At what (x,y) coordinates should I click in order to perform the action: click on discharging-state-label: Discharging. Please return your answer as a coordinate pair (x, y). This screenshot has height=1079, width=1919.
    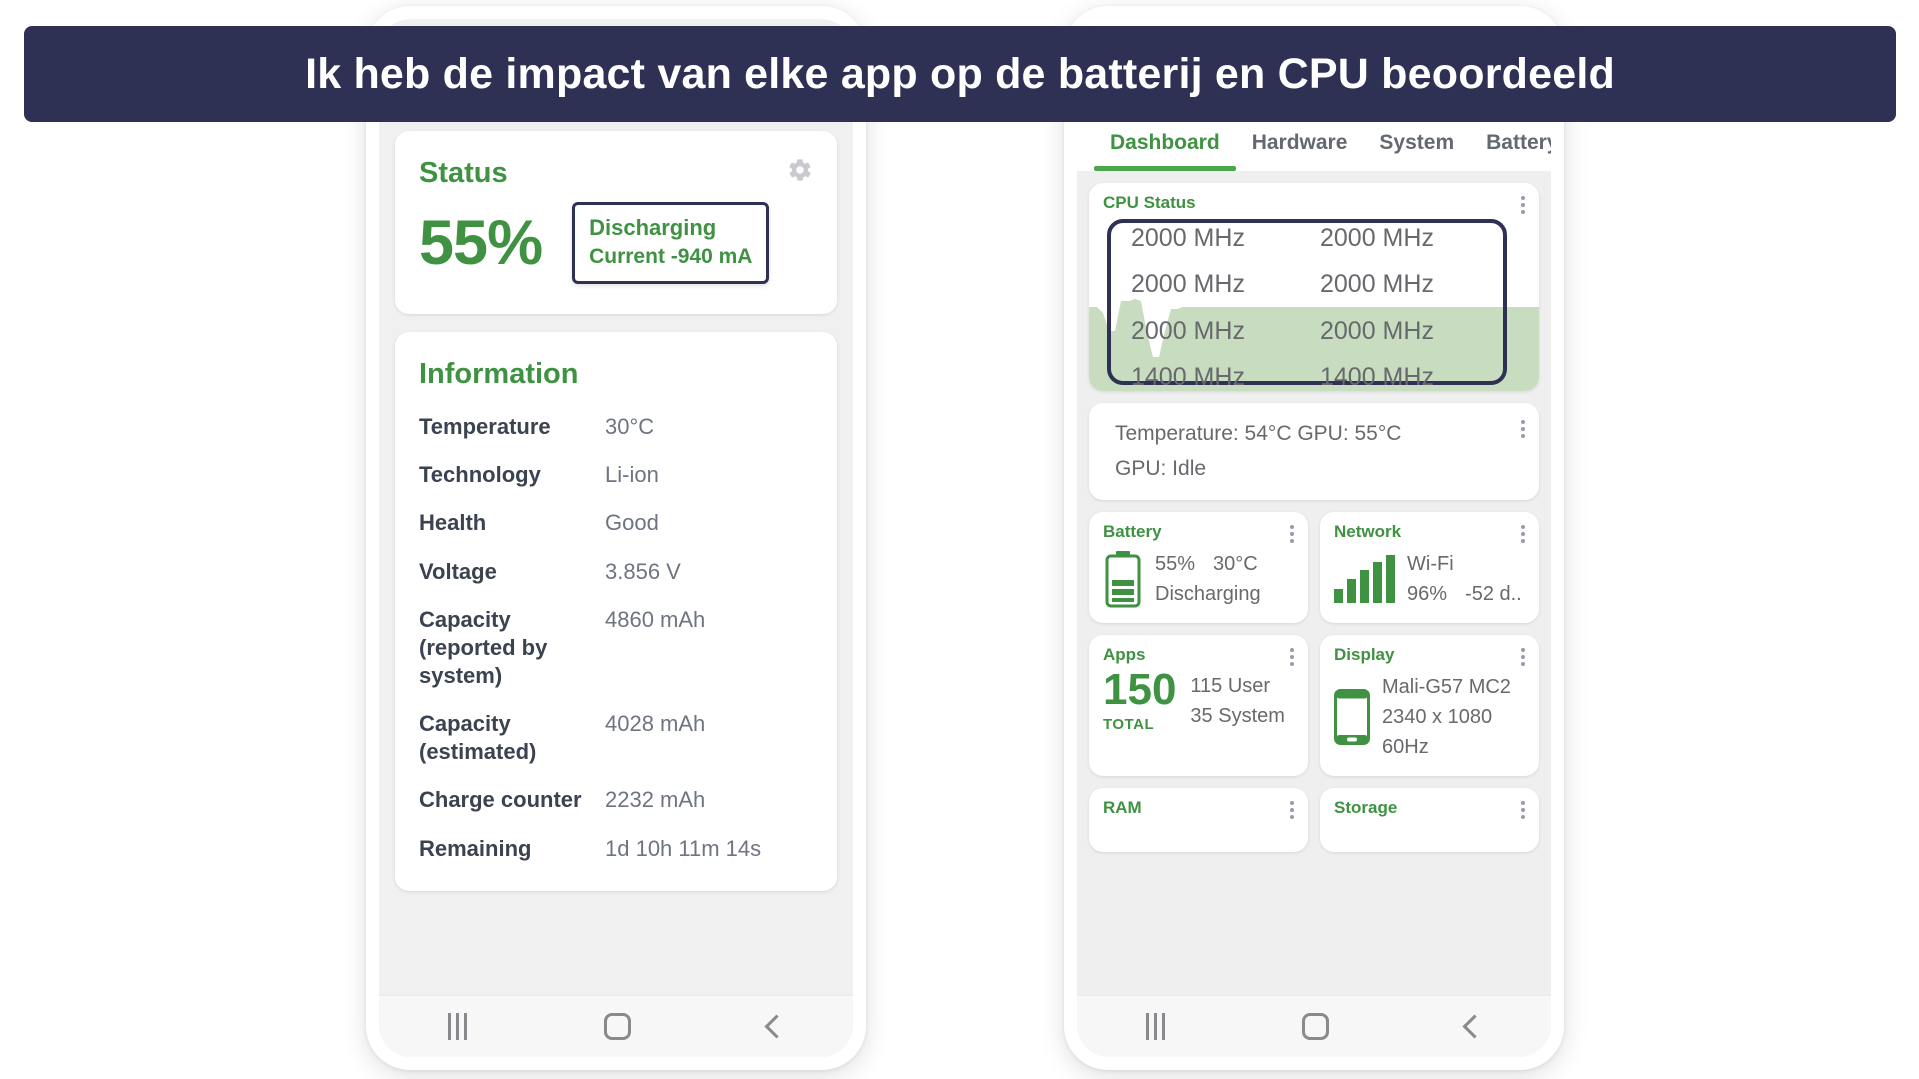
    Looking at the image, I should click on (653, 227).